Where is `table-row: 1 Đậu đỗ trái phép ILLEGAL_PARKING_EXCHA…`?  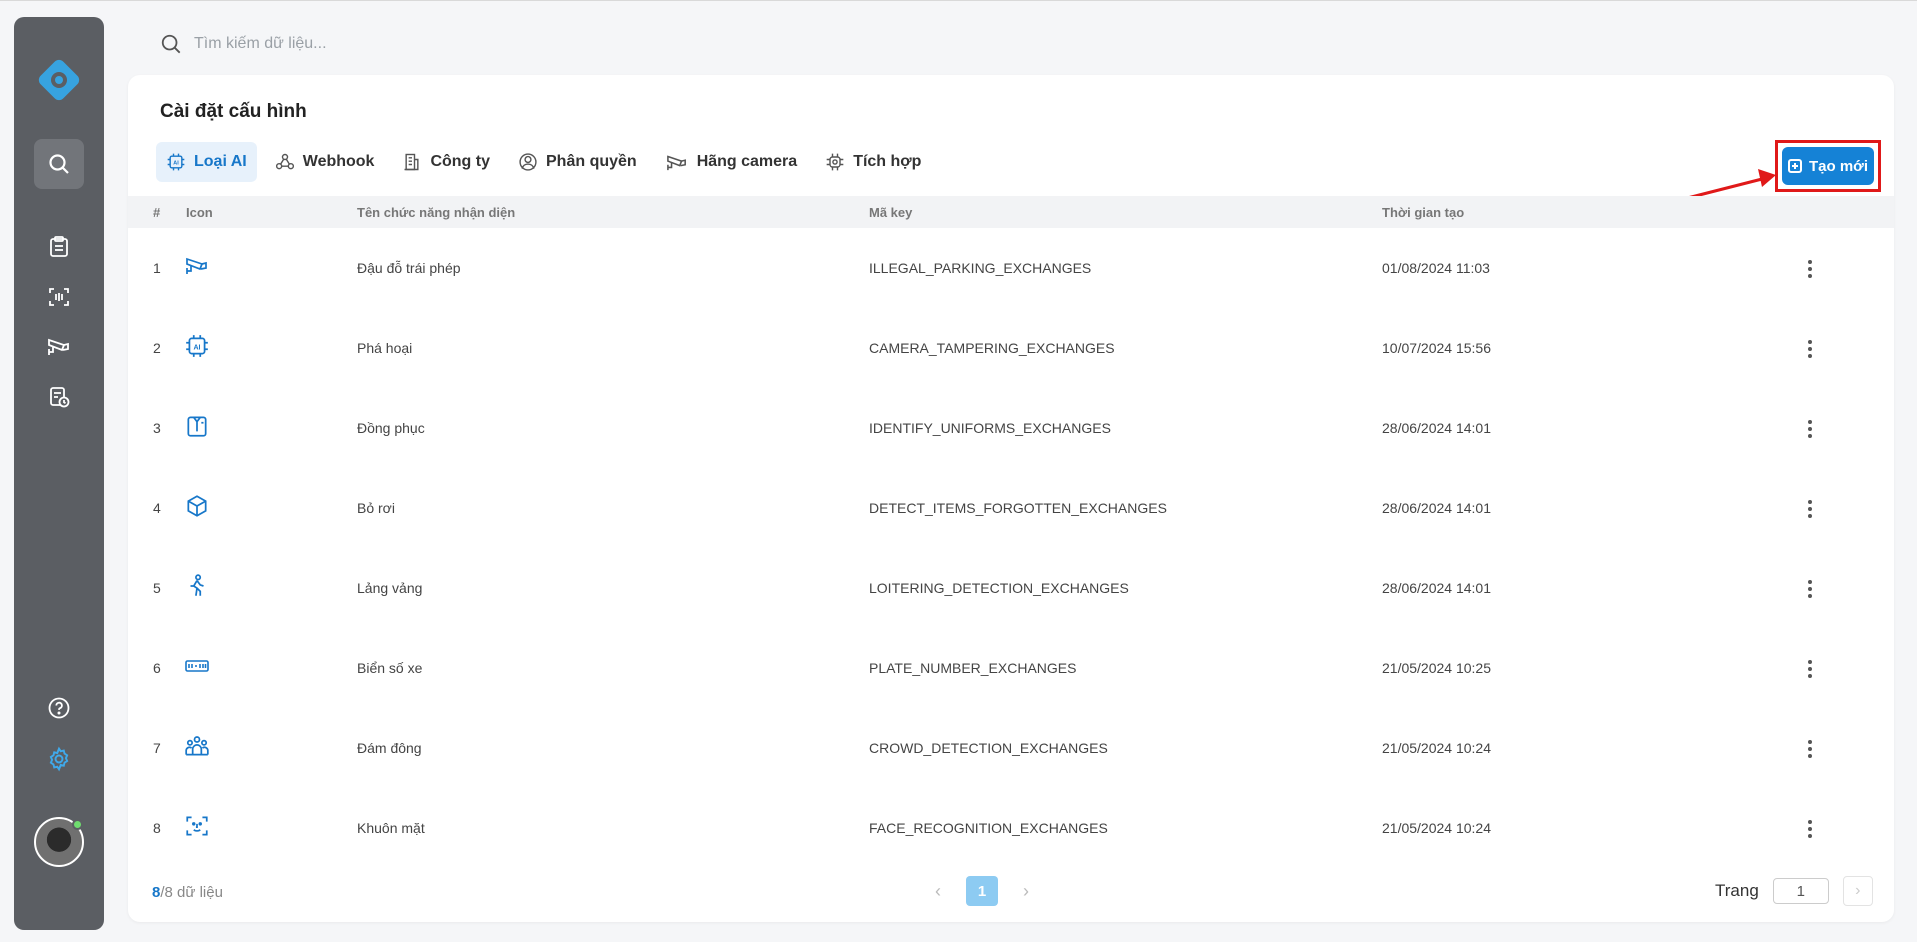 table-row: 1 Đậu đỗ trái phép ILLEGAL_PARKING_EXCHA… is located at coordinates (1011, 268).